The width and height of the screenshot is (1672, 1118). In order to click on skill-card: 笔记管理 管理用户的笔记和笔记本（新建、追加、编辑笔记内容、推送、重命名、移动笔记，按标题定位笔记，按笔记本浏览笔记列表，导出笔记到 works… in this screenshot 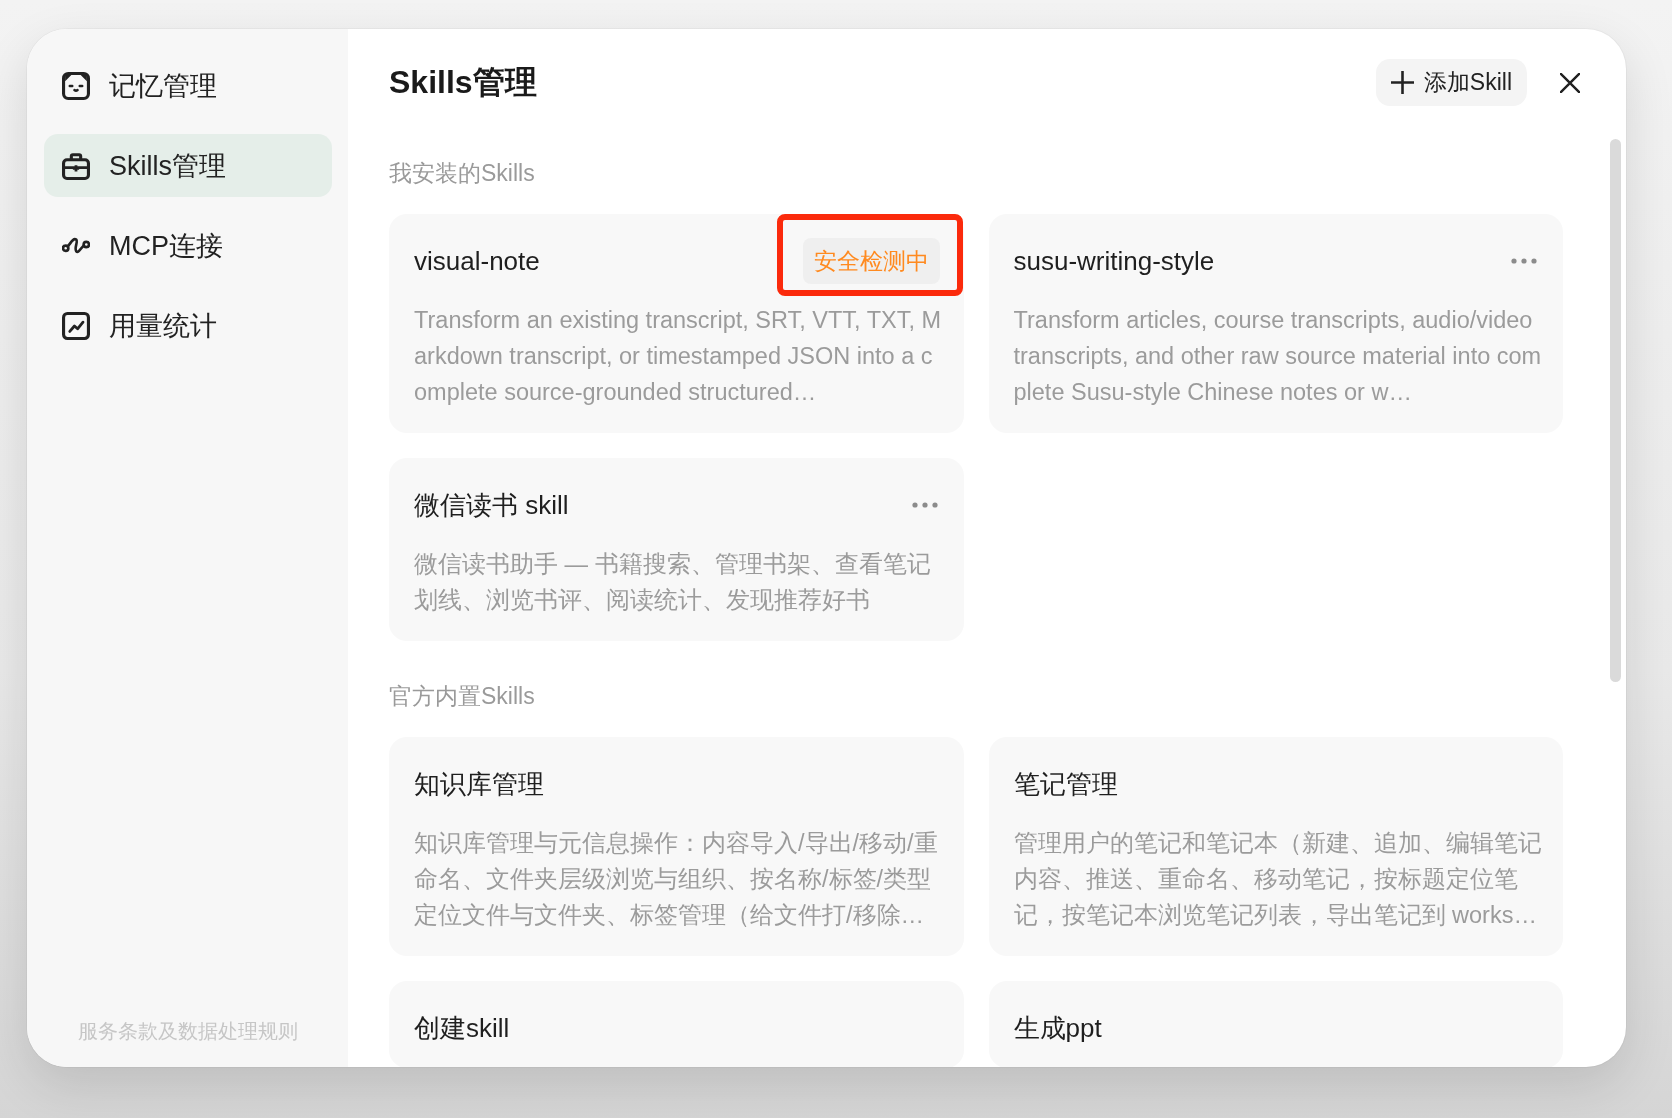, I will do `click(1275, 846)`.